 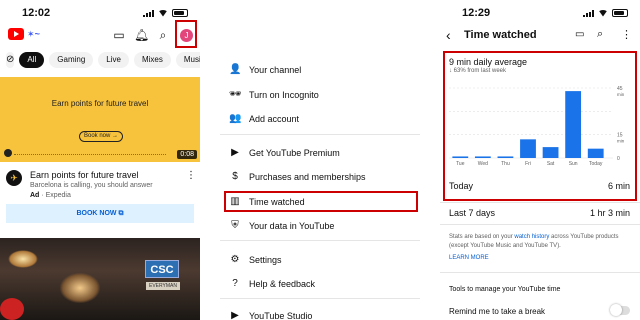 What do you see at coordinates (537, 126) in the screenshot?
I see `time-watched-chart: 45min15min0Tue Wed Thu Fri Sat Sun Today` at bounding box center [537, 126].